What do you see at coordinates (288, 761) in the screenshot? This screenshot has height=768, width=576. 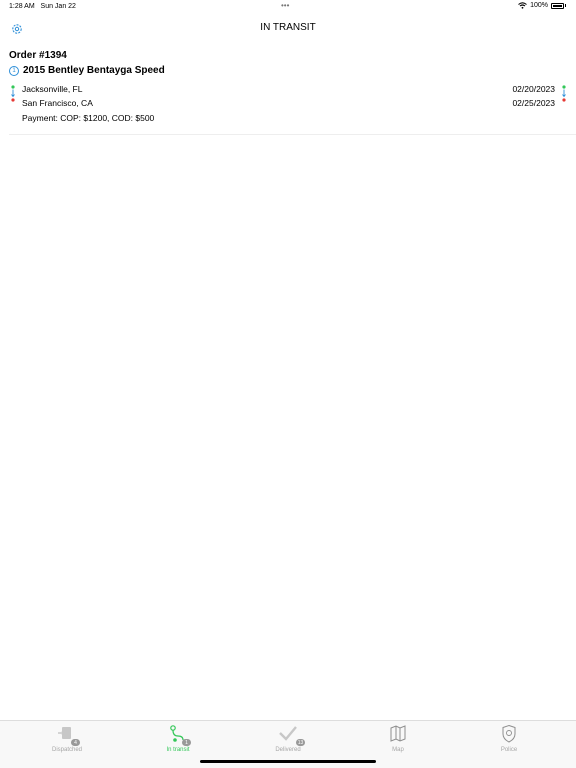 I see `home-indicator` at bounding box center [288, 761].